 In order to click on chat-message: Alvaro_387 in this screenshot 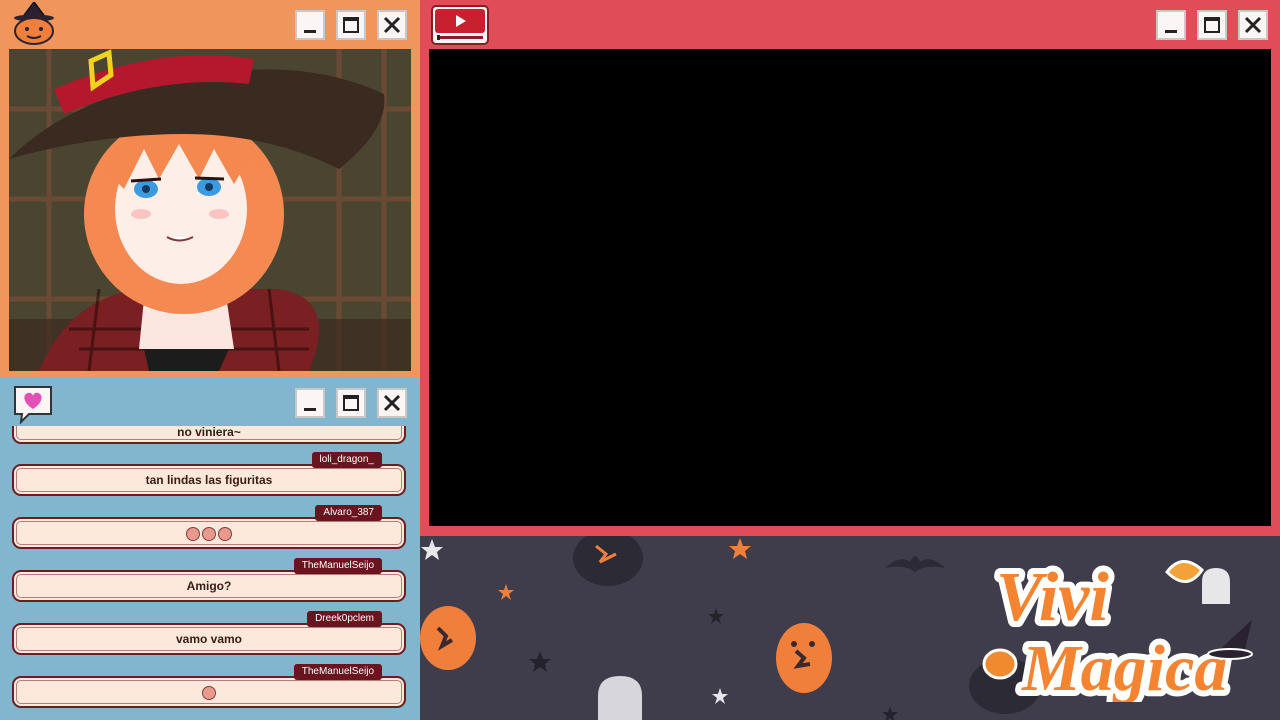, I will do `click(209, 527)`.